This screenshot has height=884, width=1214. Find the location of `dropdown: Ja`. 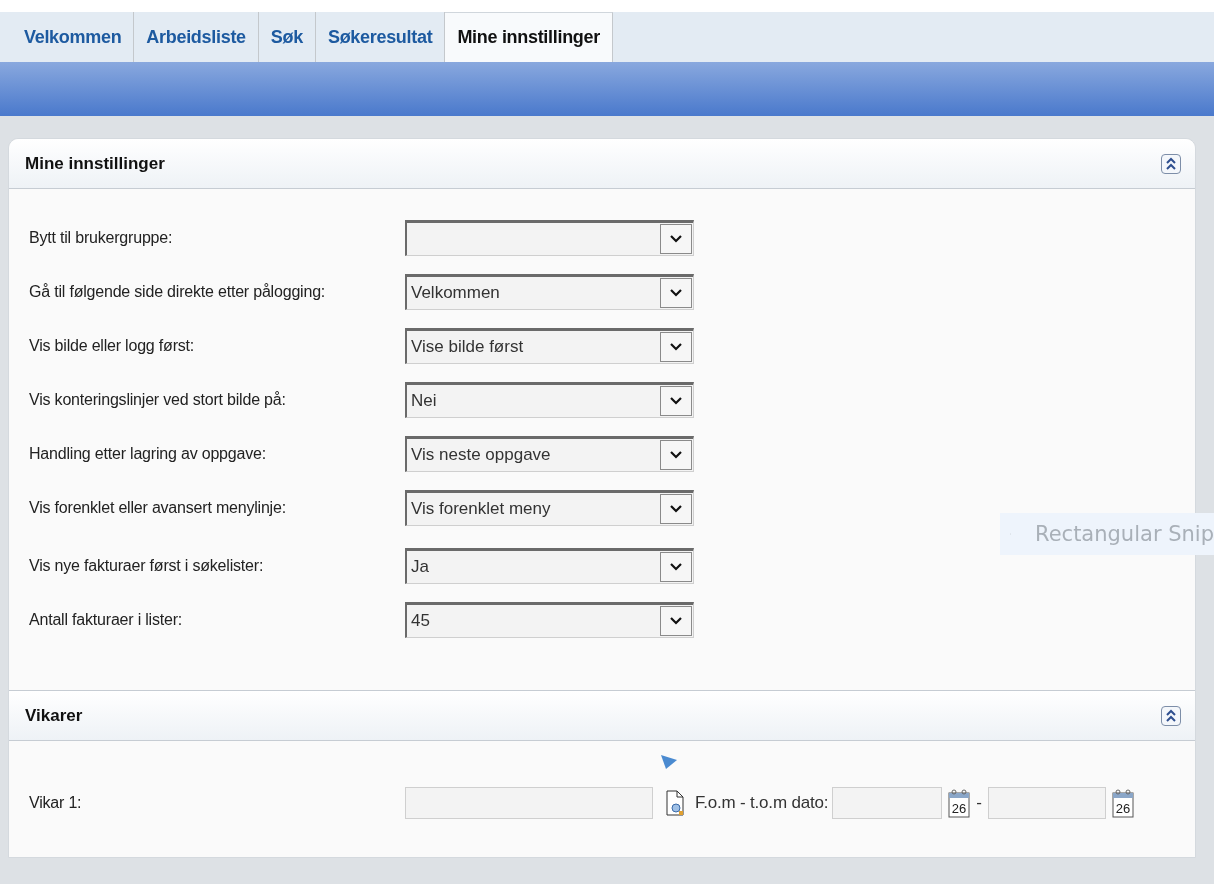

dropdown: Ja is located at coordinates (549, 566).